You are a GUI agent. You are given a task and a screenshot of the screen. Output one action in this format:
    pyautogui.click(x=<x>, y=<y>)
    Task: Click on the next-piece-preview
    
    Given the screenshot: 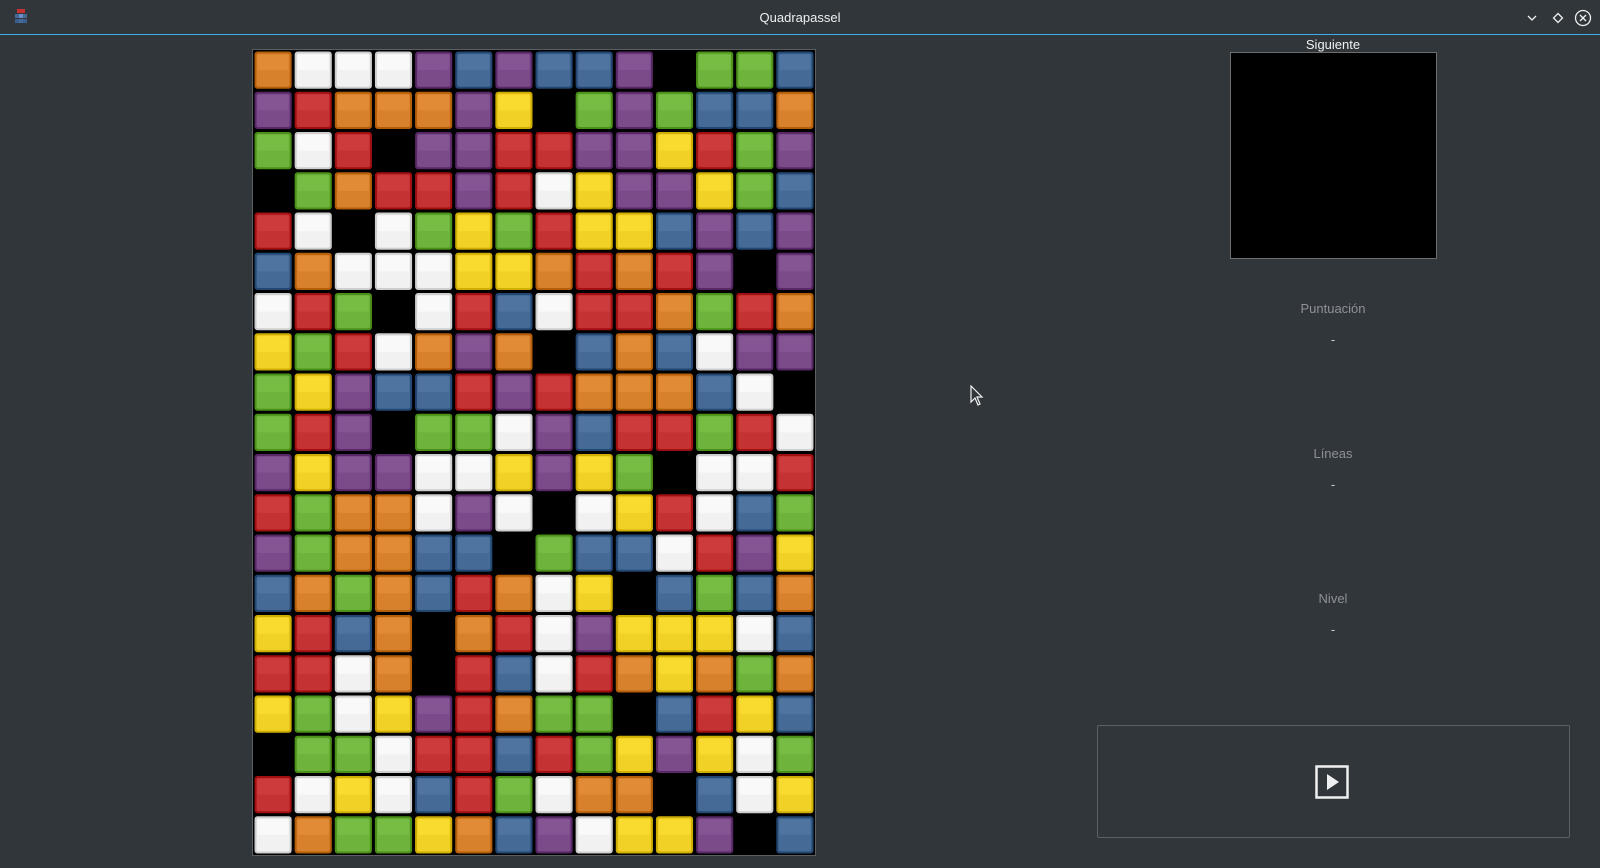 What is the action you would take?
    pyautogui.click(x=1333, y=155)
    